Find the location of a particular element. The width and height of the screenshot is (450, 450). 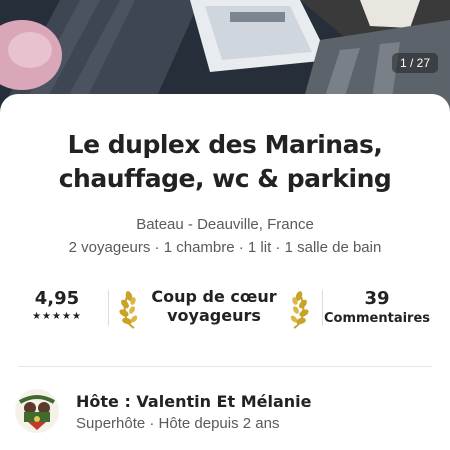

reviews-link: 39 Commentaires is located at coordinates (377, 306).